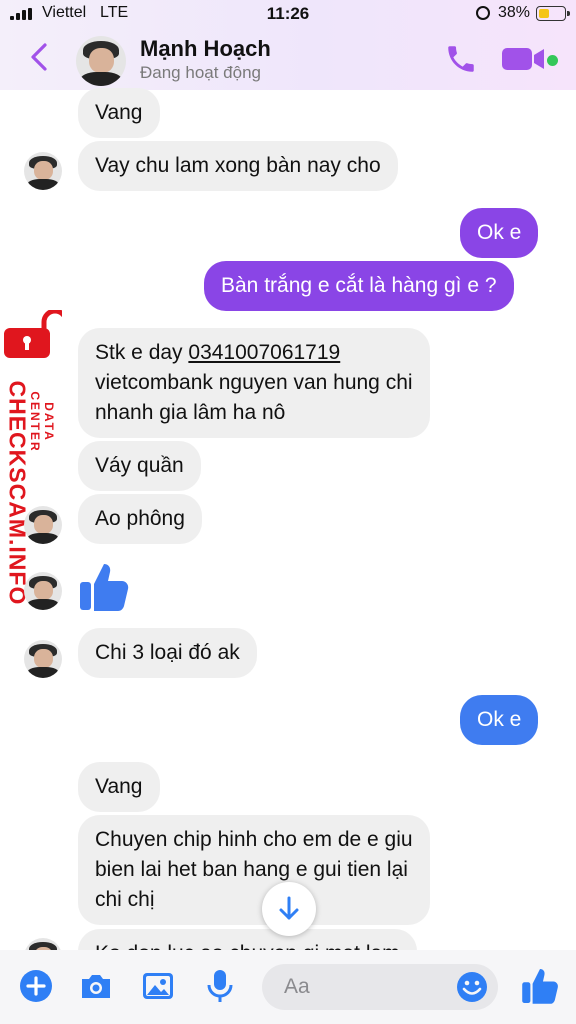 This screenshot has height=1024, width=576. What do you see at coordinates (39, 57) in the screenshot?
I see `back-chevron-icon` at bounding box center [39, 57].